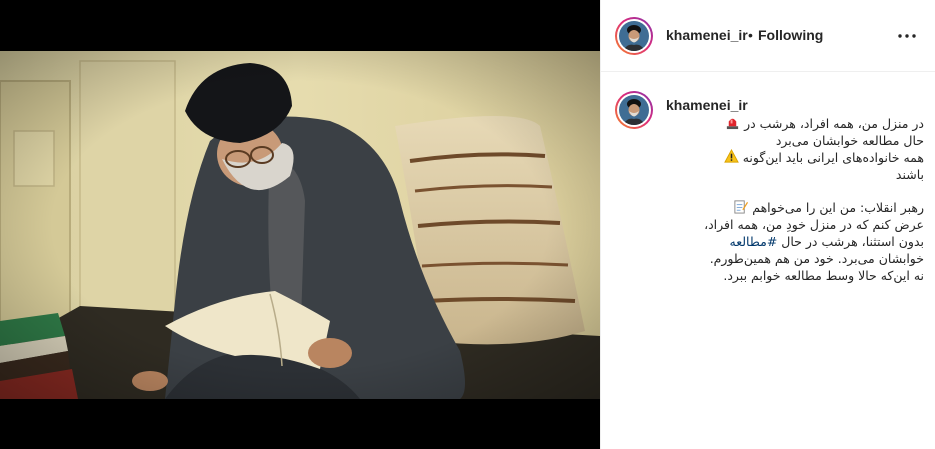  What do you see at coordinates (816, 258) in the screenshot?
I see `caption-line: خوابشان می‌برد. خود من هم همین‌طورم.` at bounding box center [816, 258].